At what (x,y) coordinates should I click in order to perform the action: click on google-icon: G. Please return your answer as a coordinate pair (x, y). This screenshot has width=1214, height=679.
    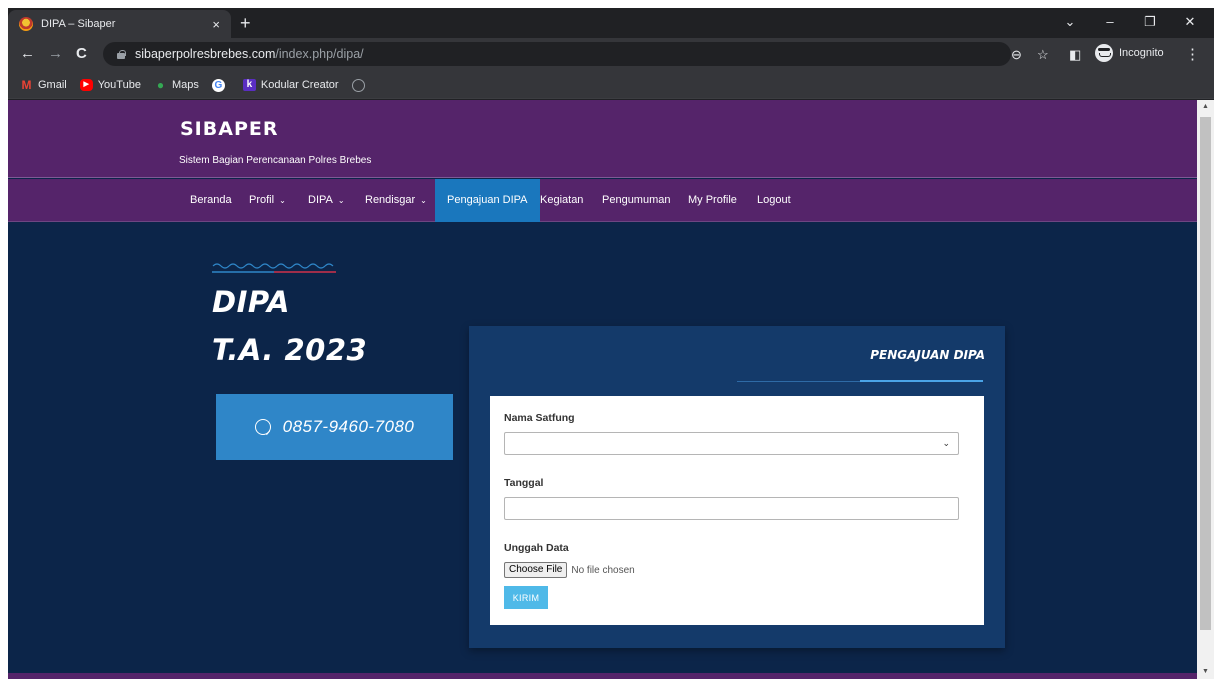
    Looking at the image, I should click on (218, 85).